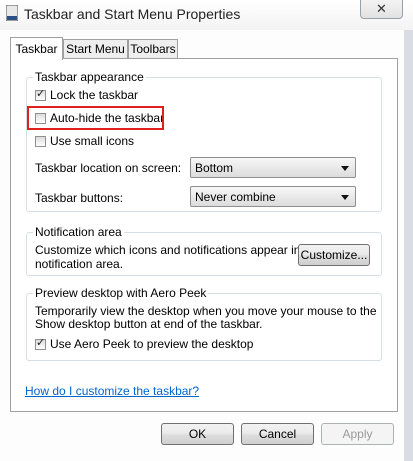  I want to click on tab-start-menu: Start Menu, so click(95, 48).